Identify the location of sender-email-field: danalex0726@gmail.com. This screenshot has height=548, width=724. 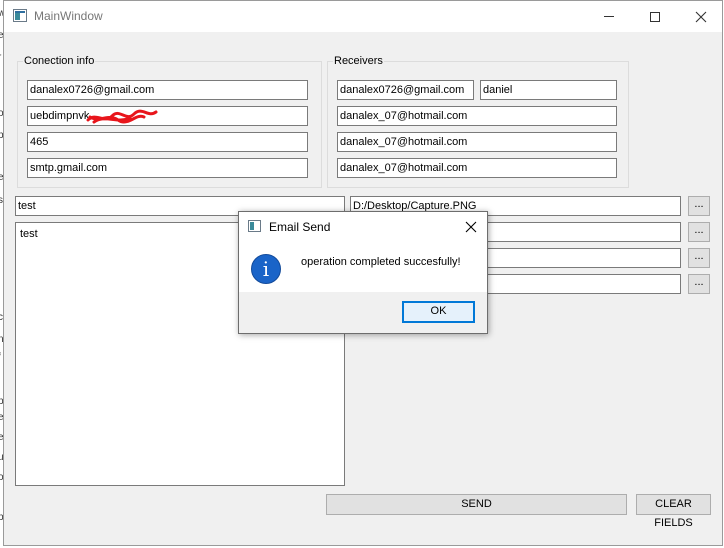
(167, 90).